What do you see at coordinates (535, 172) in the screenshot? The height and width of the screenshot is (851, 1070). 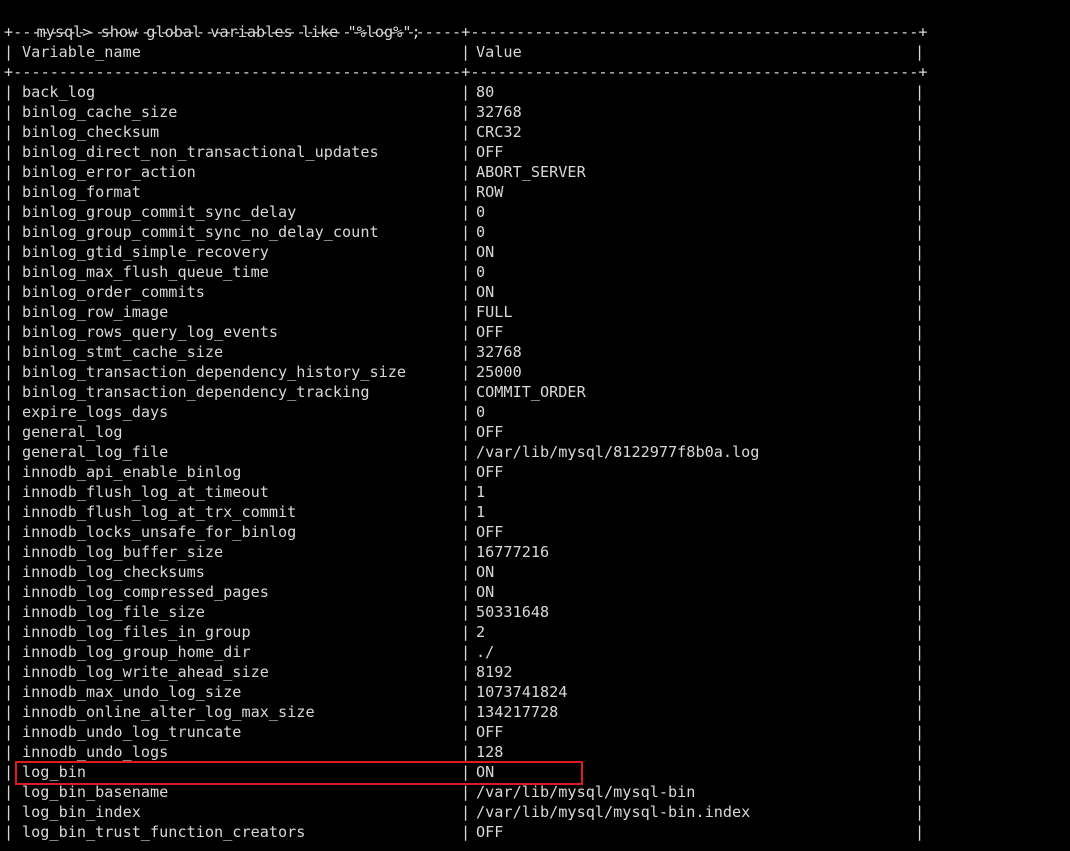 I see `table-row: | binlog_error_action | ABORT_SERVER |` at bounding box center [535, 172].